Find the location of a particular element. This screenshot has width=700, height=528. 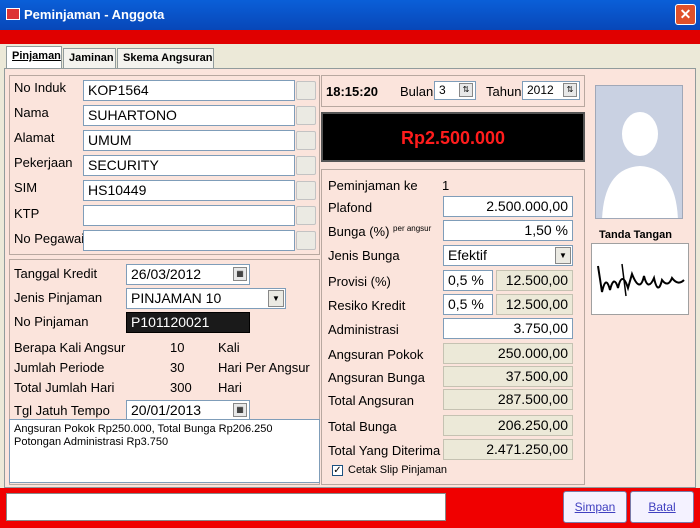

no-pegawai-field is located at coordinates (189, 240).